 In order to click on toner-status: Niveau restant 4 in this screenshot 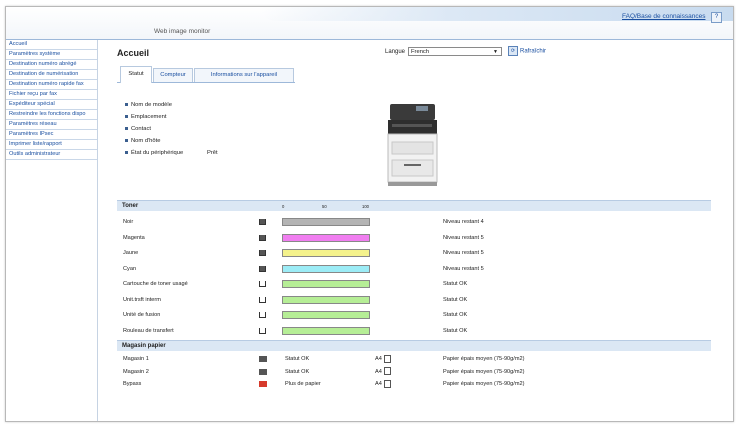, I will do `click(463, 222)`.